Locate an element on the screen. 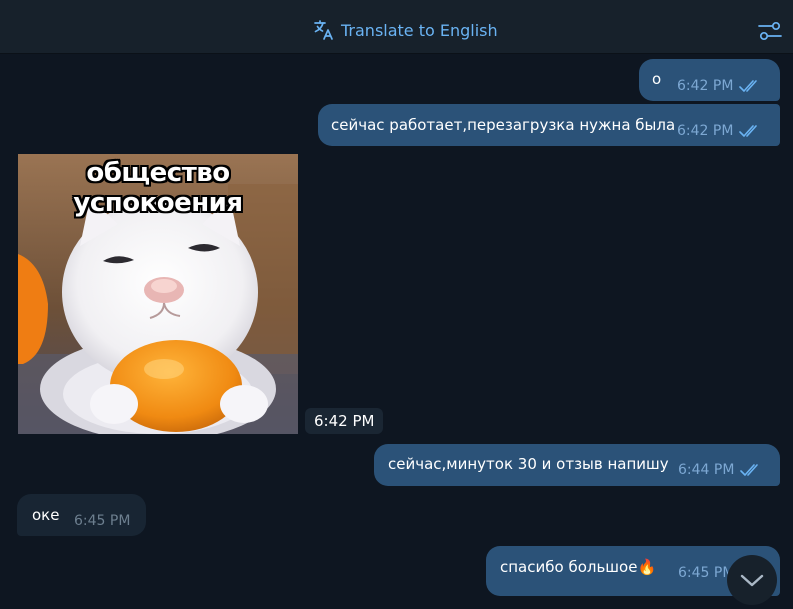  message-text: оке is located at coordinates (46, 515).